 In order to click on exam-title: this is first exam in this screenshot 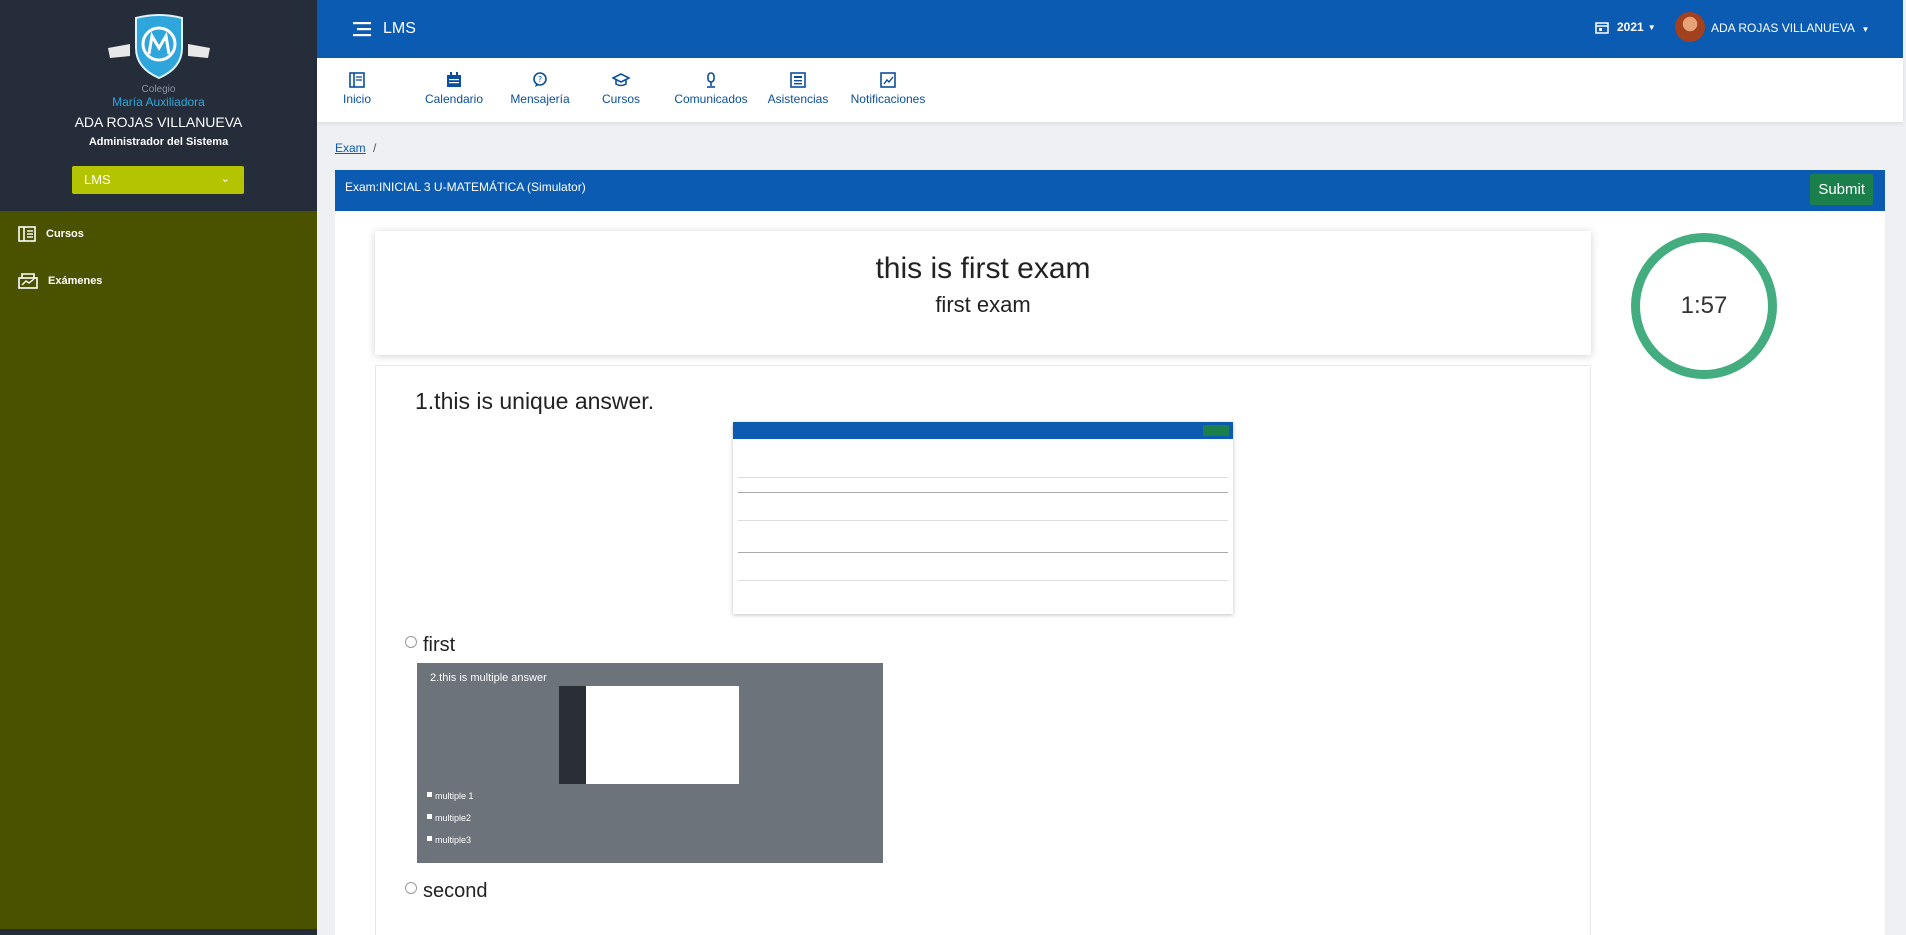, I will do `click(983, 268)`.